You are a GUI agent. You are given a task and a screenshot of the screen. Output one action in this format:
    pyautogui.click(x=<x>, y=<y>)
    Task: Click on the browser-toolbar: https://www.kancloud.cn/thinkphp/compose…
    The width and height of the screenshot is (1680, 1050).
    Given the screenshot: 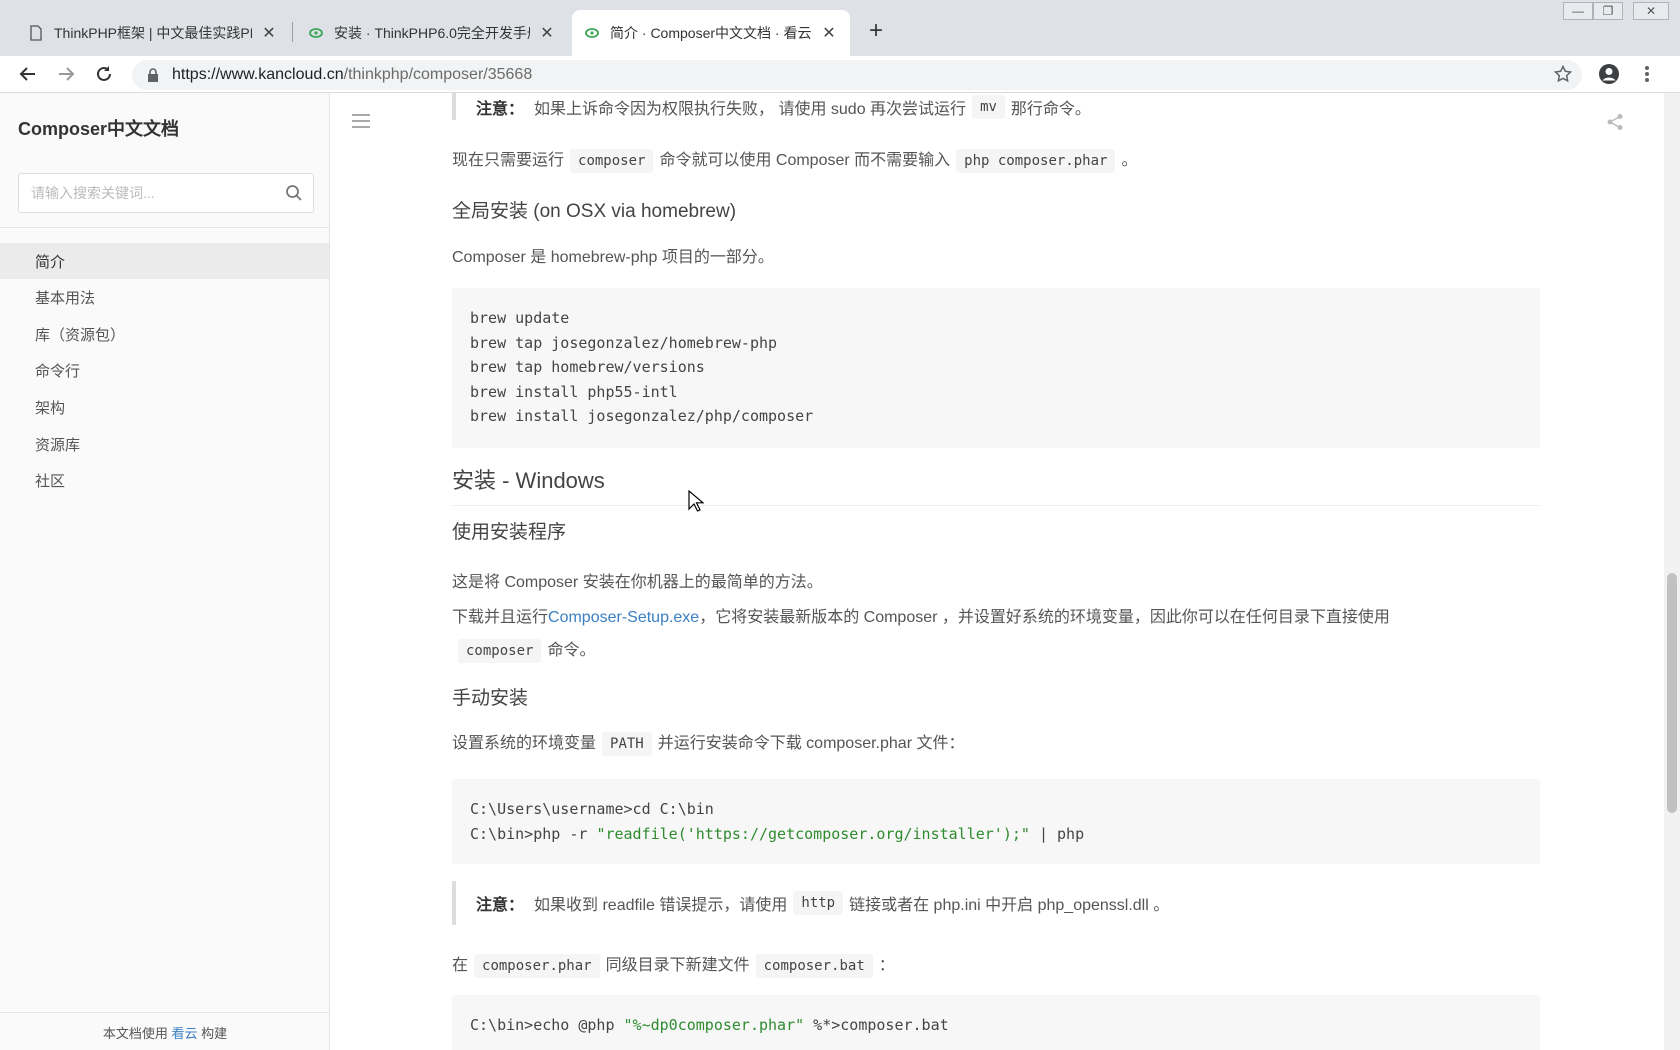 What is the action you would take?
    pyautogui.click(x=840, y=74)
    